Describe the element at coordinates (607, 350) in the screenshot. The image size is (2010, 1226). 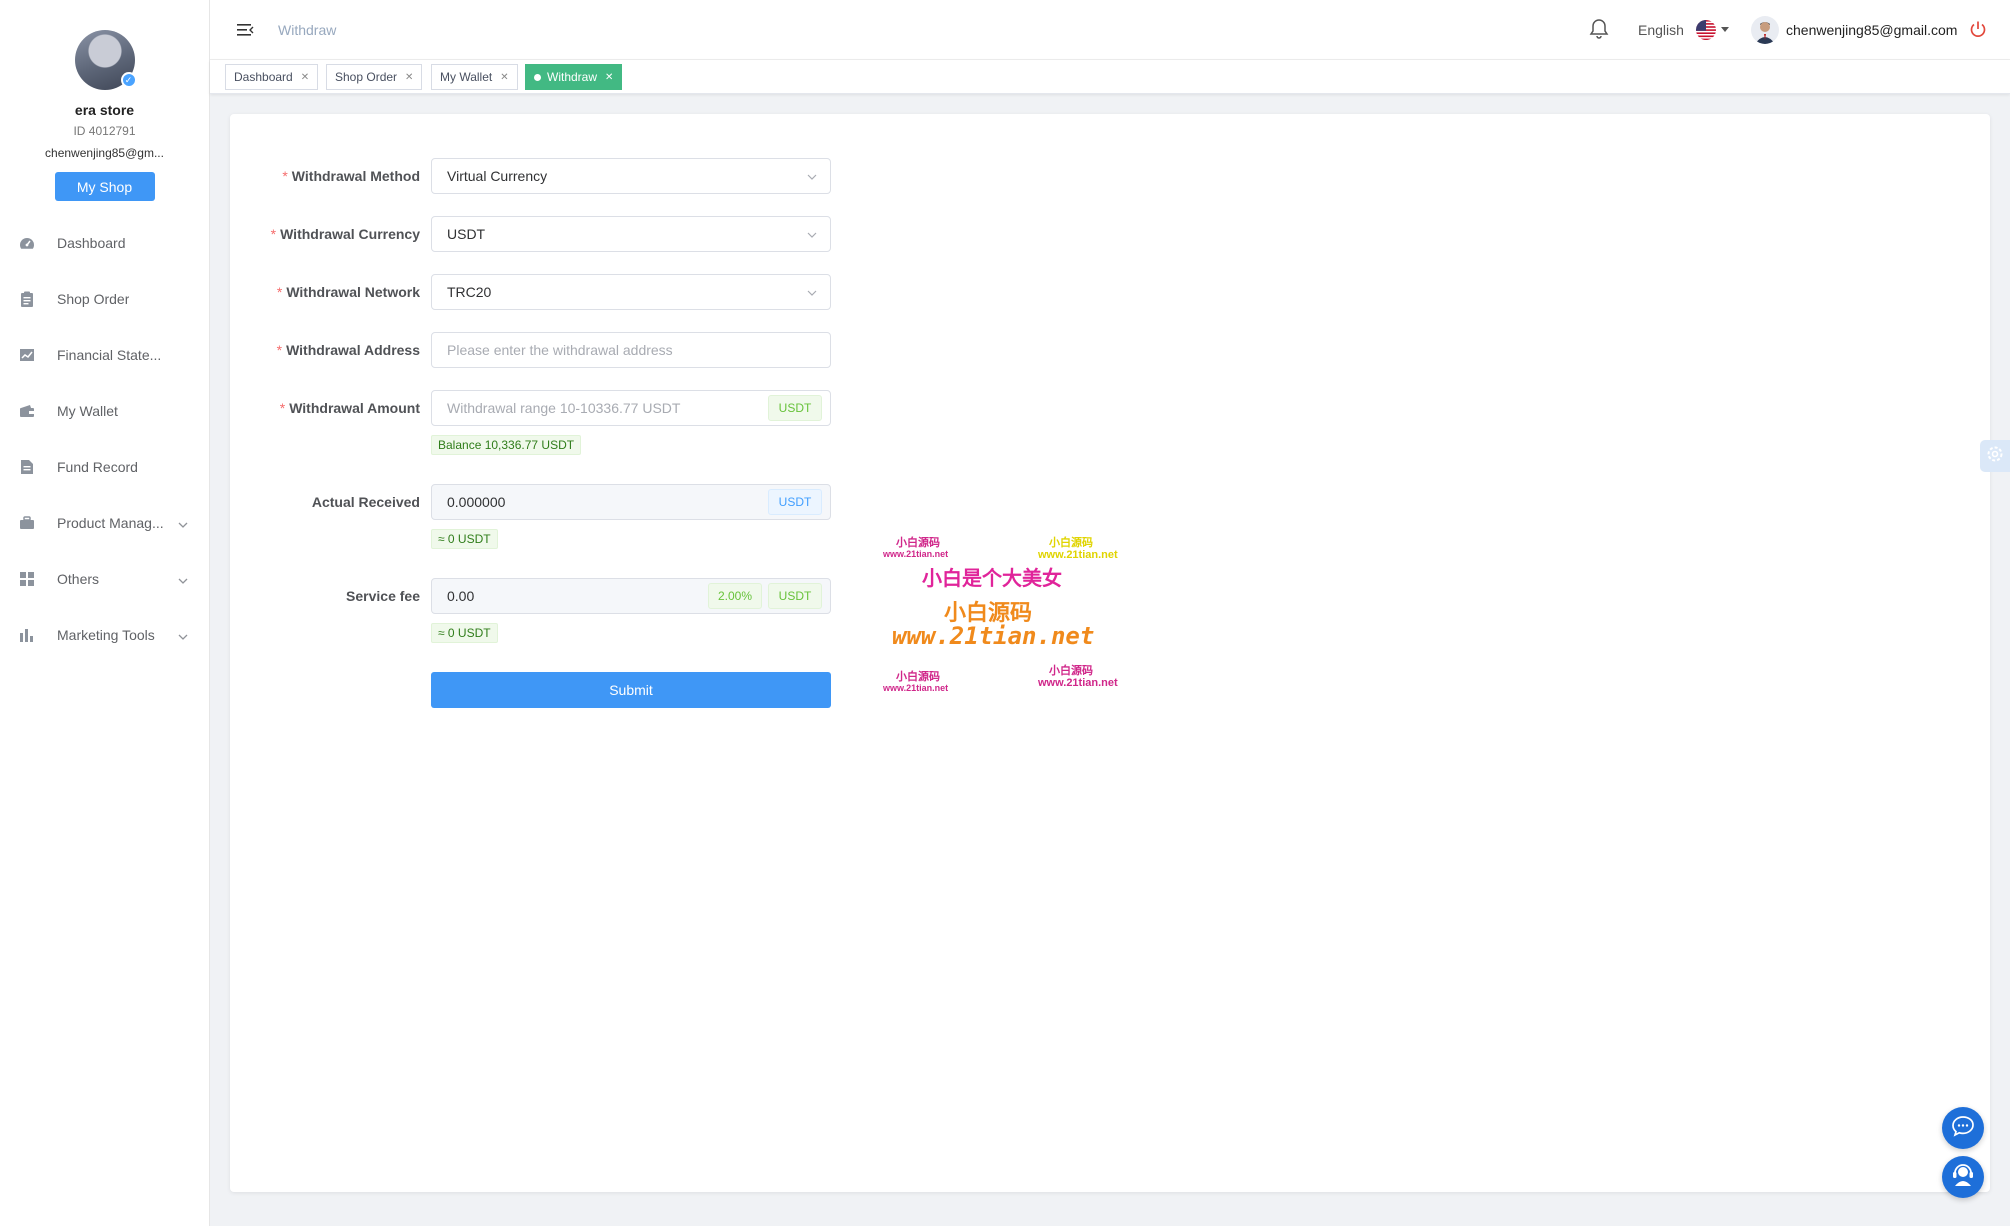
I see `withdrawal-address-input` at that location.